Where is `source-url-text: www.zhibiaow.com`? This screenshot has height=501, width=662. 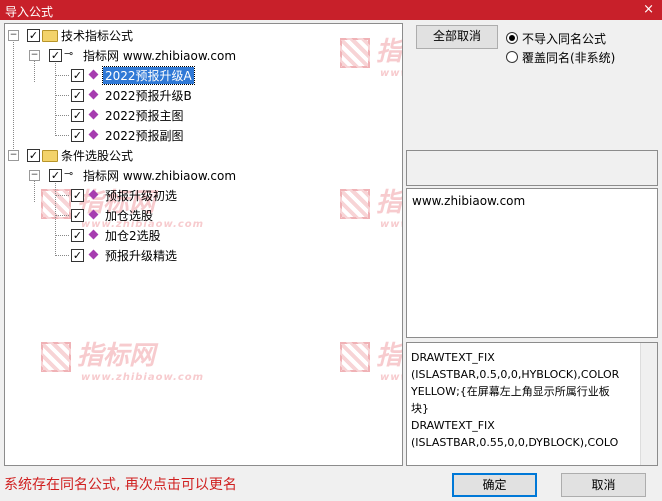 source-url-text: www.zhibiaow.com is located at coordinates (469, 201).